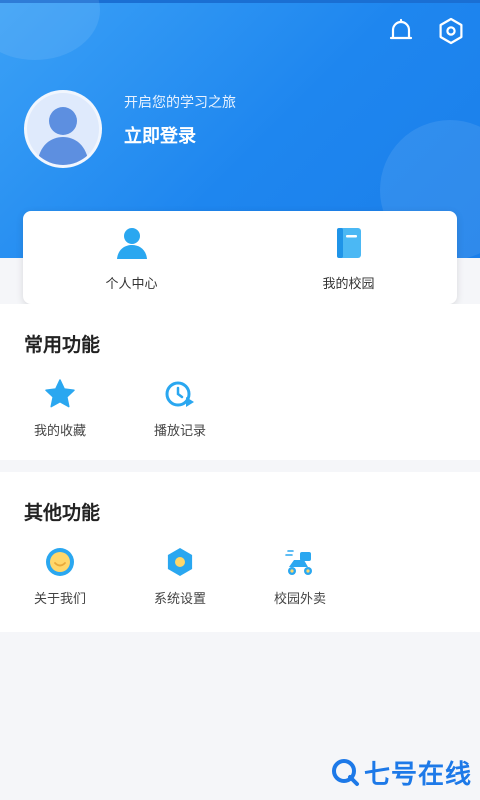 The height and width of the screenshot is (800, 480). I want to click on hexagon-settings-icon, so click(180, 562).